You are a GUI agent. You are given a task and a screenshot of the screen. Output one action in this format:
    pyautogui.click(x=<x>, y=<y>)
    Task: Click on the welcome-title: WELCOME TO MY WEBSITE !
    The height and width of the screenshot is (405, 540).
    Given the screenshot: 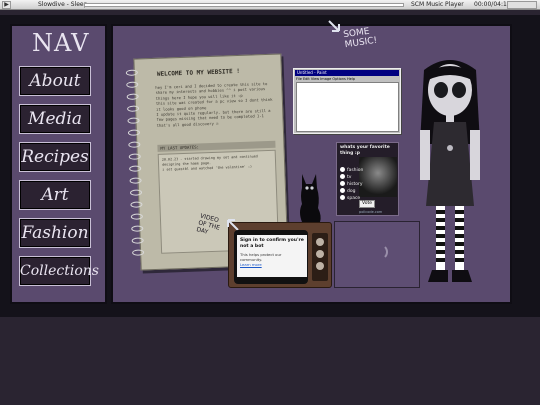 What is the action you would take?
    pyautogui.click(x=198, y=72)
    